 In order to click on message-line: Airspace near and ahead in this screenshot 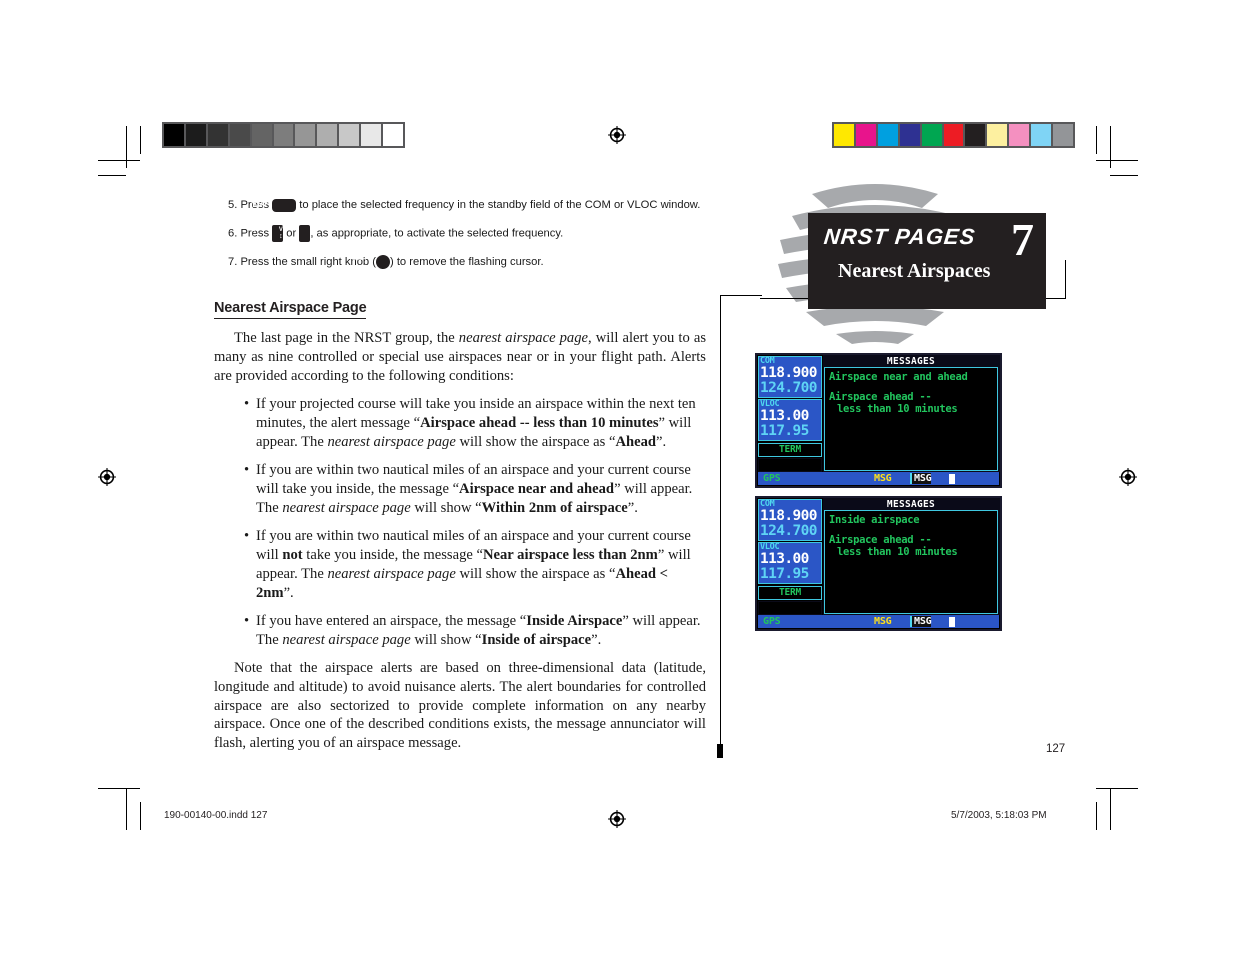, I will do `click(898, 377)`.